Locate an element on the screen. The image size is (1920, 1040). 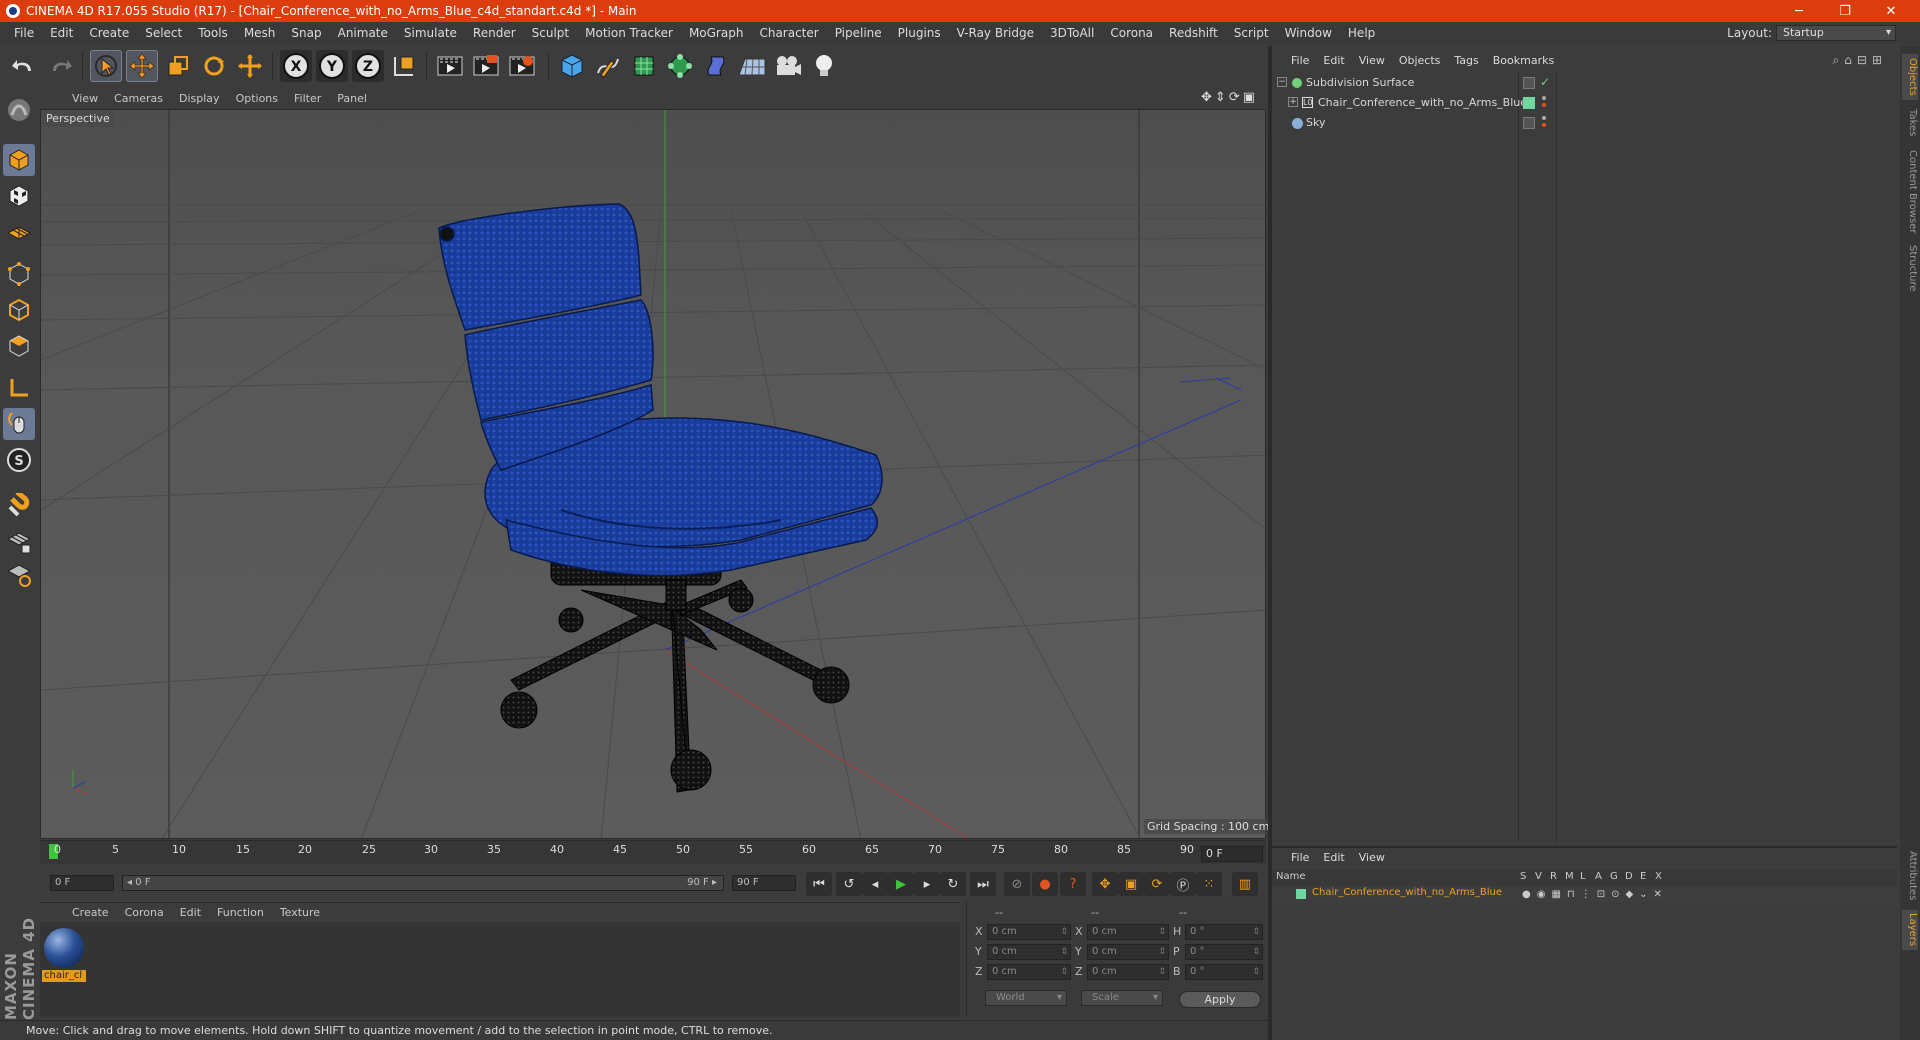
object-menu-bookmarks: Bookmarks is located at coordinates (1523, 60).